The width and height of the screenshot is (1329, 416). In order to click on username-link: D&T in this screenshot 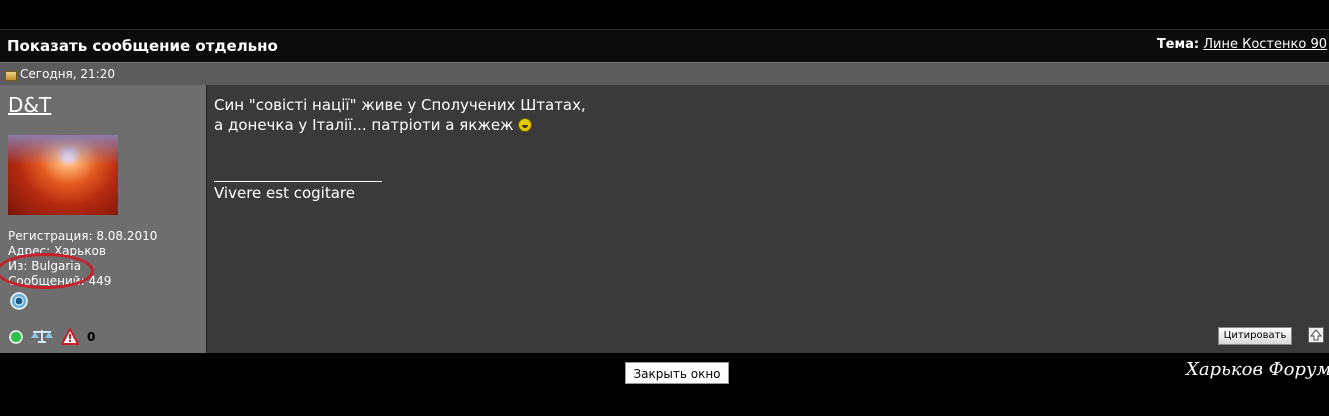, I will do `click(29, 105)`.